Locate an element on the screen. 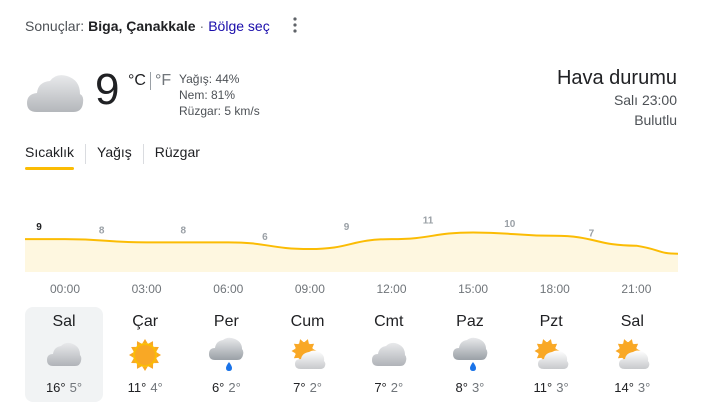 This screenshot has height=414, width=717. day-forecast: Paz 8° 3° is located at coordinates (470, 354).